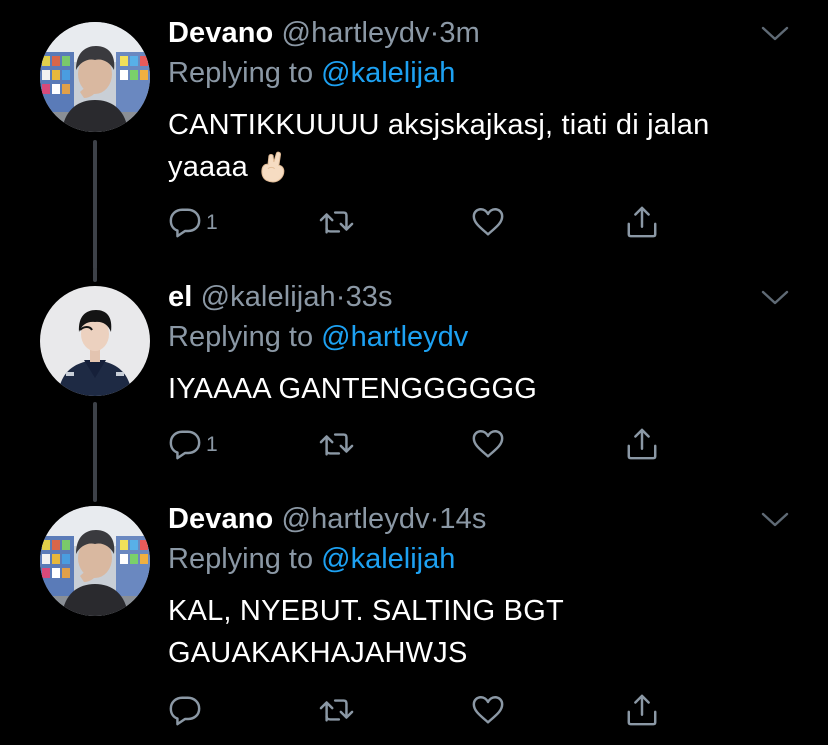 The height and width of the screenshot is (745, 828). What do you see at coordinates (180, 297) in the screenshot?
I see `display-name: el` at bounding box center [180, 297].